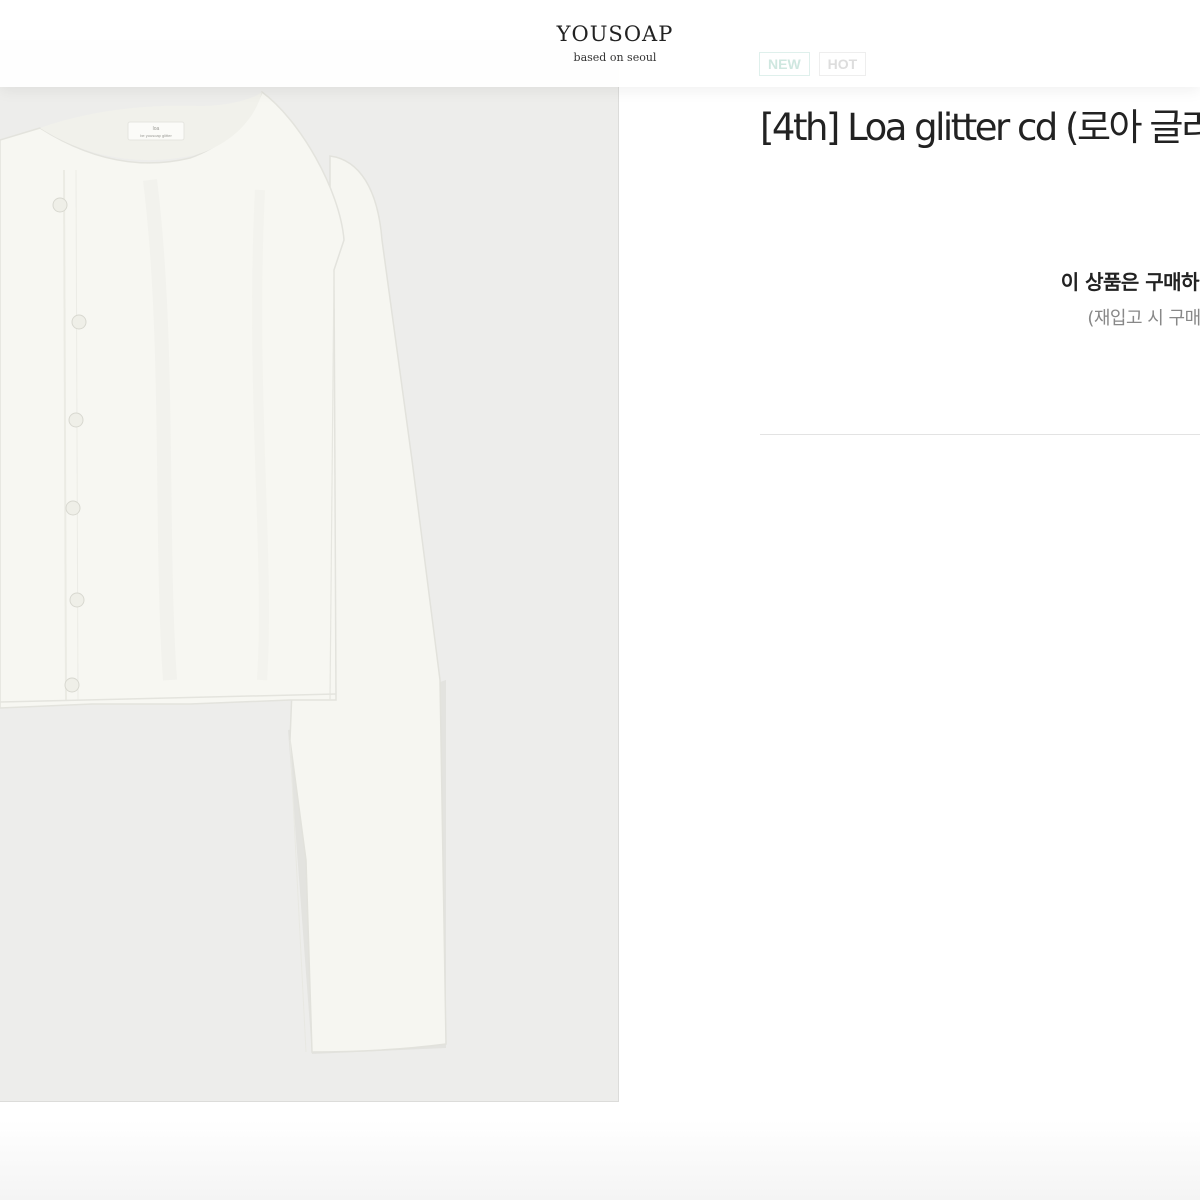  Describe the element at coordinates (156, 129) in the screenshot. I see `neck-tag-text-1: loa` at that location.